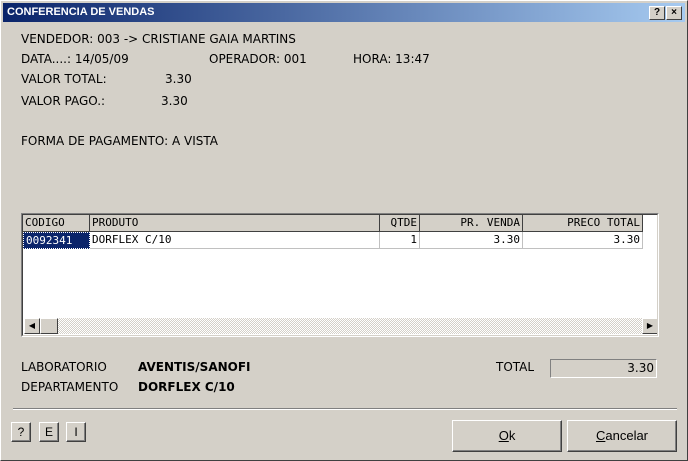 This screenshot has height=461, width=688. Describe the element at coordinates (627, 435) in the screenshot. I see `cancel-button-label: ancelar` at that location.